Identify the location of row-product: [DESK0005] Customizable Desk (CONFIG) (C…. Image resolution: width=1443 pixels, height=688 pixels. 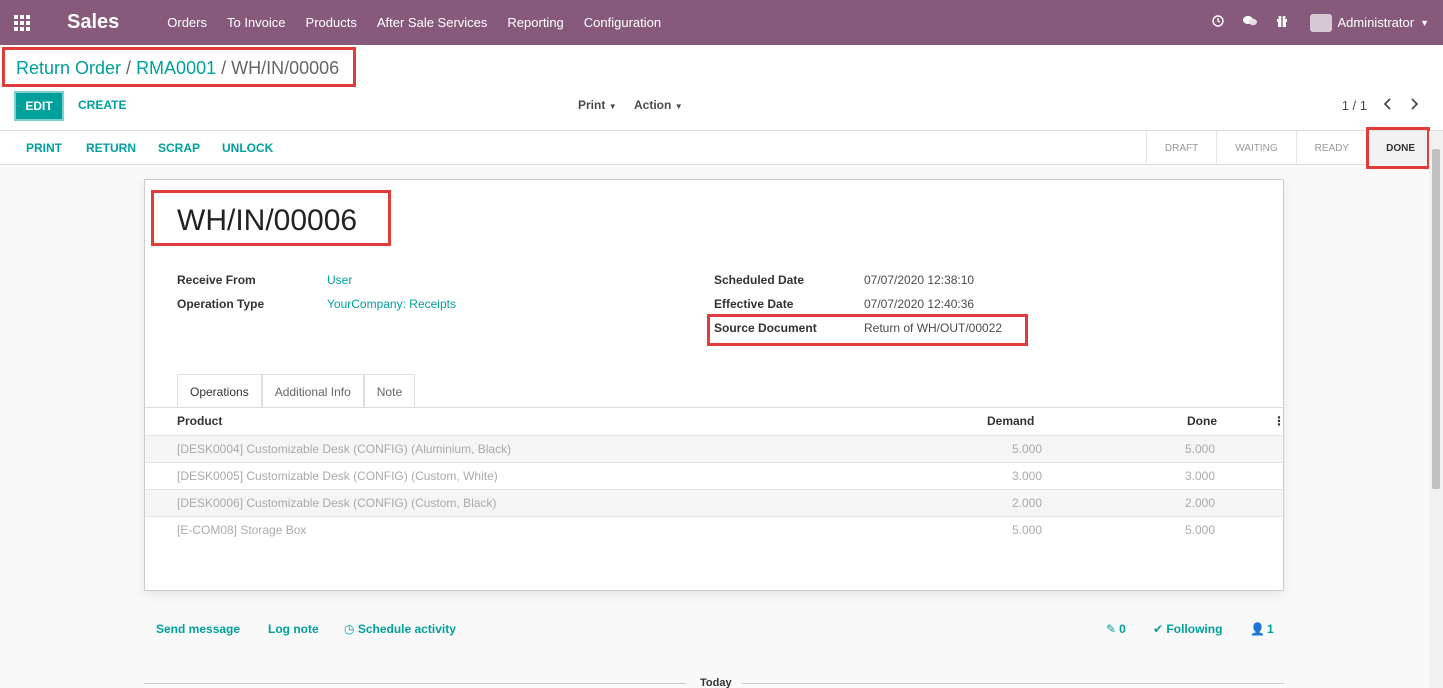
(337, 476).